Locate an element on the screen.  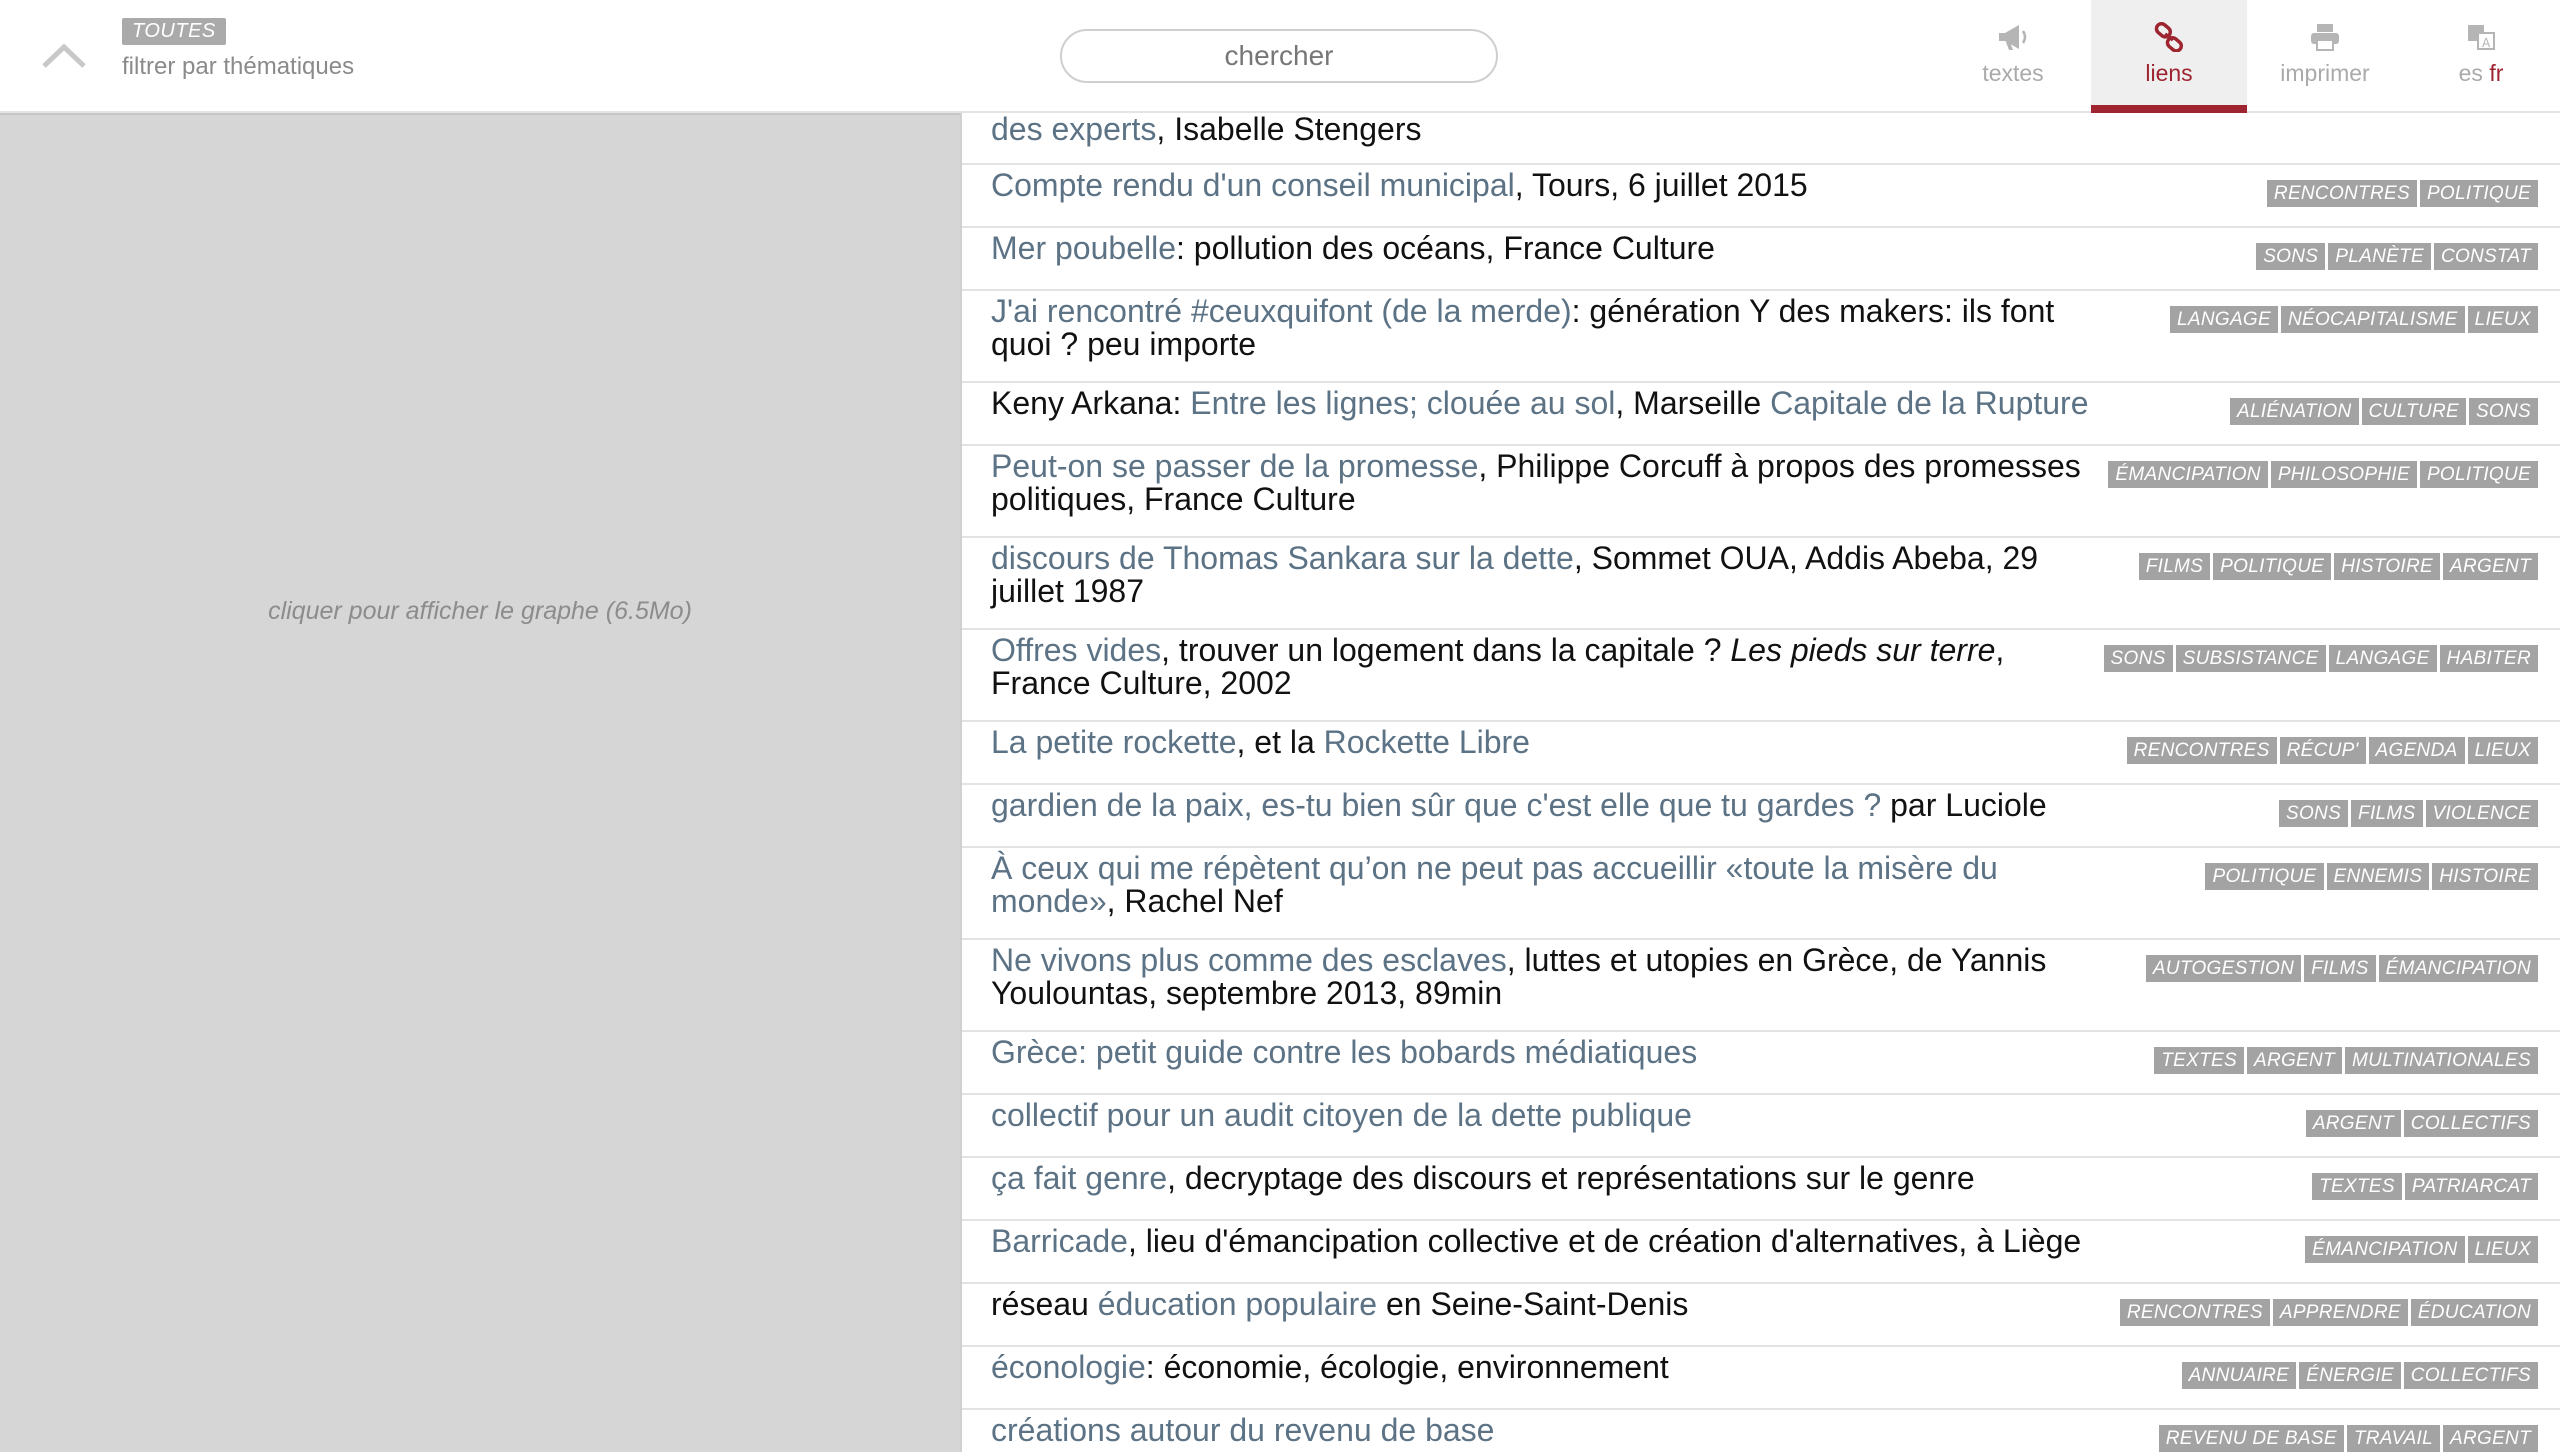
tag-badge: SUBSISTANCE is located at coordinates (2250, 658).